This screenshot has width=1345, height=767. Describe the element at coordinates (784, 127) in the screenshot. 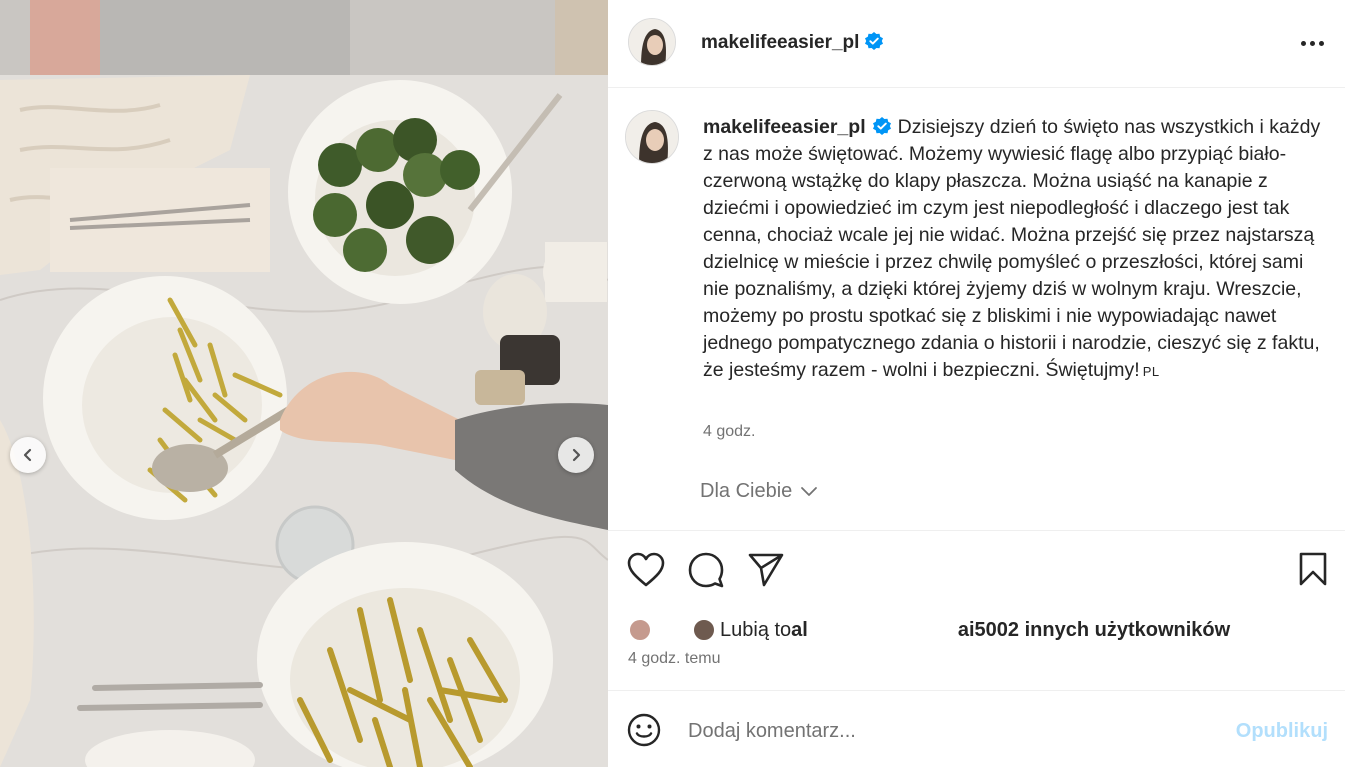

I see `caption-username: makelifeeasier_pl` at that location.